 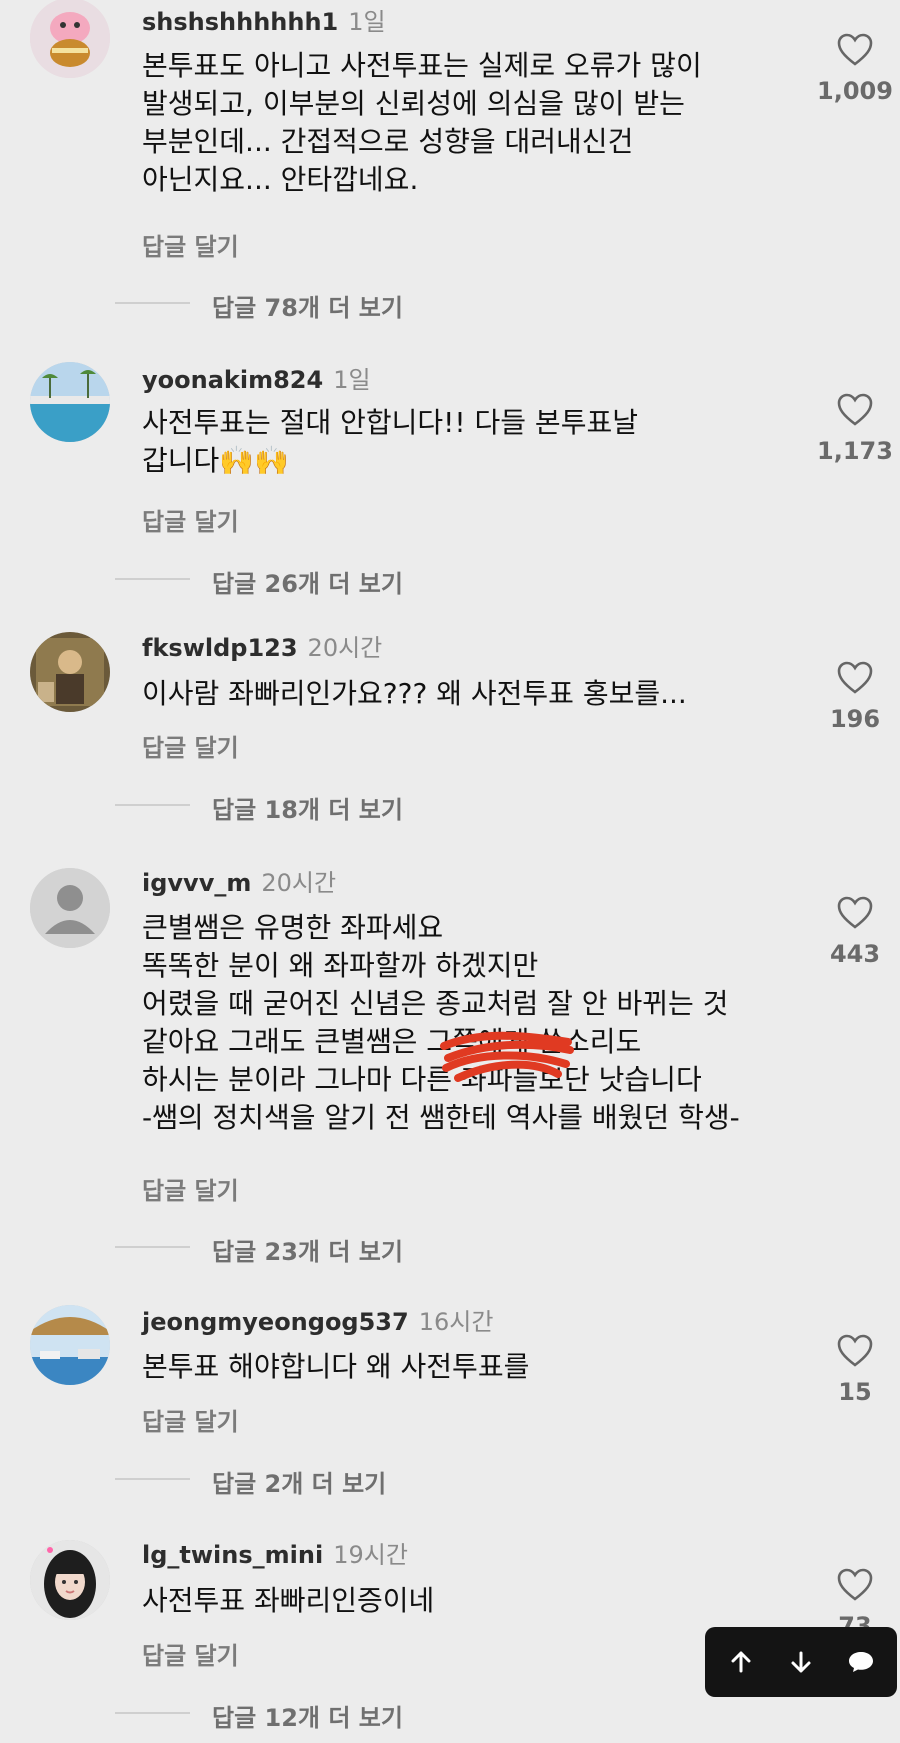 What do you see at coordinates (855, 932) in the screenshot?
I see `like-control: 443` at bounding box center [855, 932].